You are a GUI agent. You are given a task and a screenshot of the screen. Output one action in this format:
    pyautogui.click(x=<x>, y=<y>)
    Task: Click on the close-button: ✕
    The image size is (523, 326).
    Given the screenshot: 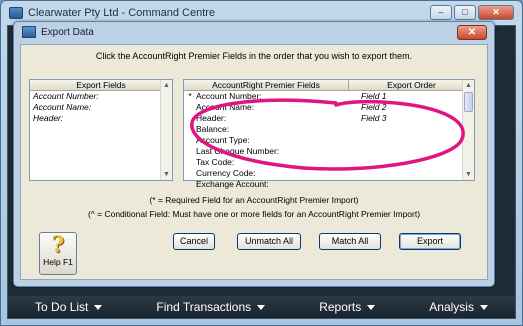 What is the action you would take?
    pyautogui.click(x=496, y=12)
    